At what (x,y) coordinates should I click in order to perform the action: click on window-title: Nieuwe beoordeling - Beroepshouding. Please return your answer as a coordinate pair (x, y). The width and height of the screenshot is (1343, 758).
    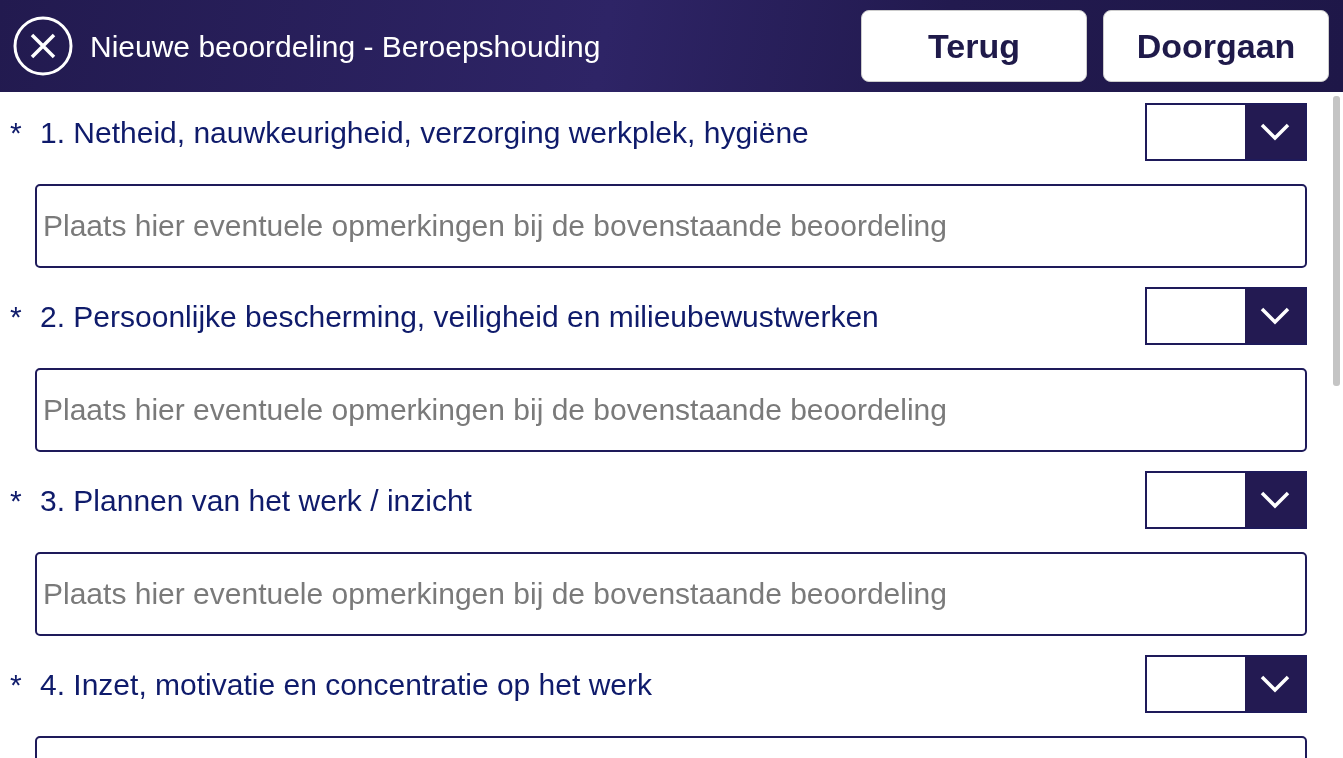
    Looking at the image, I should click on (346, 46).